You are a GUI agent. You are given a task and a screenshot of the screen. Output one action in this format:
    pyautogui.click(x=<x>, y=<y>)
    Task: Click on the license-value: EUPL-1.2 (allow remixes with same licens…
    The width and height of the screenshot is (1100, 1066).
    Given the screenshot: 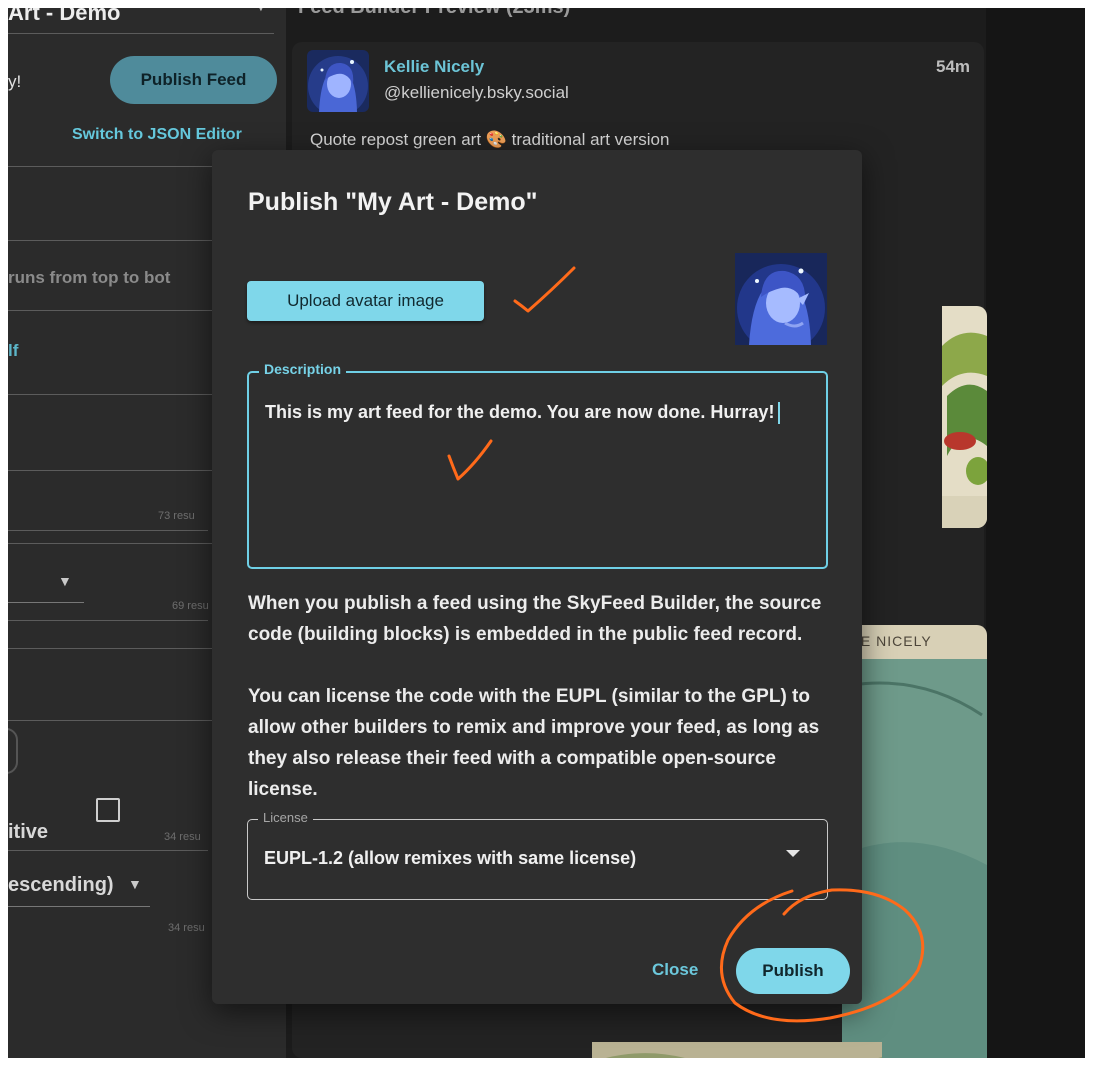 What is the action you would take?
    pyautogui.click(x=450, y=858)
    